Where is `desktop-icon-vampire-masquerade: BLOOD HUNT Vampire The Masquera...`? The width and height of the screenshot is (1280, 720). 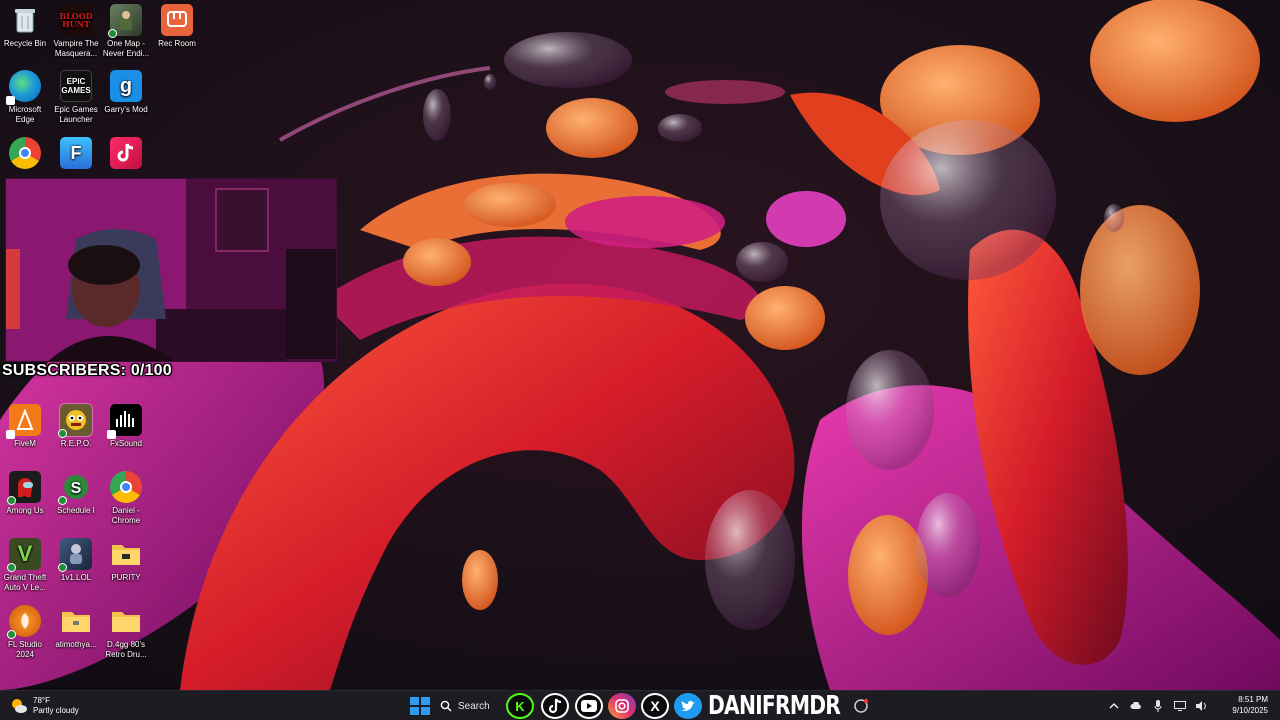
desktop-icon-vampire-masquerade: BLOOD HUNT Vampire The Masquera... is located at coordinates (76, 31).